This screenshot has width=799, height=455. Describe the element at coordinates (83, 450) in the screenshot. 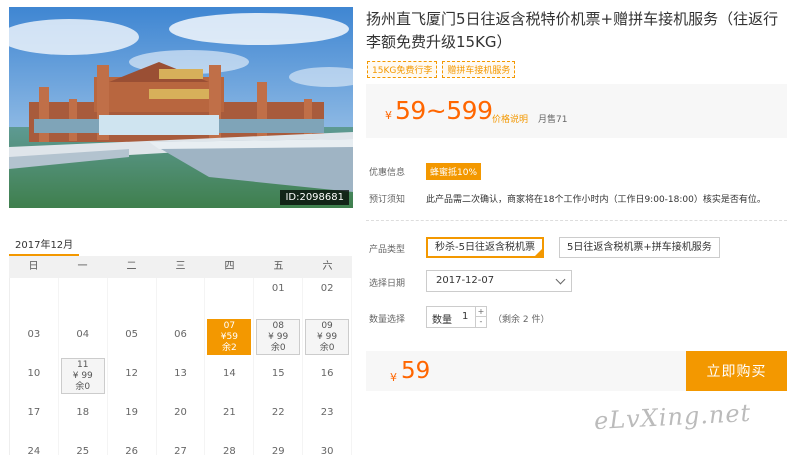

I see `day-number: 25` at that location.